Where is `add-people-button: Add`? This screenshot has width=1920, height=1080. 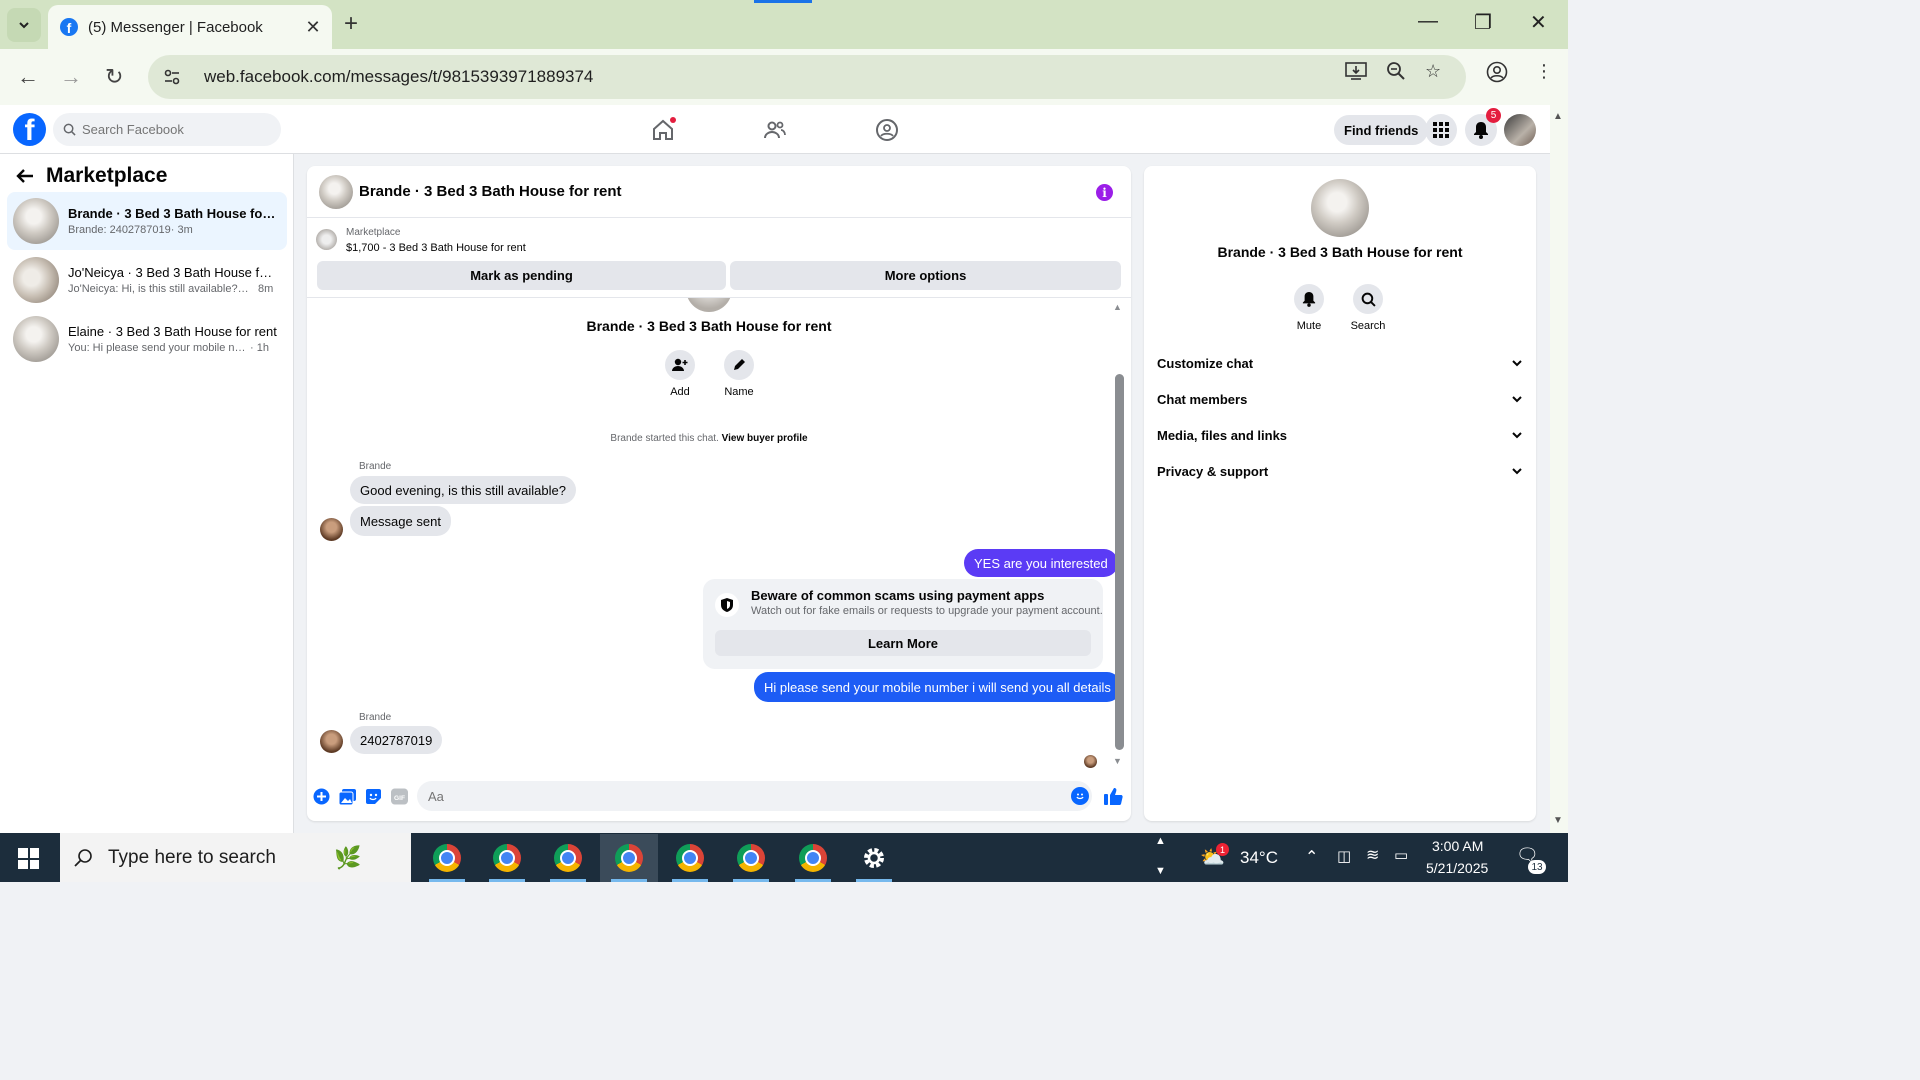
add-people-button: Add is located at coordinates (680, 374).